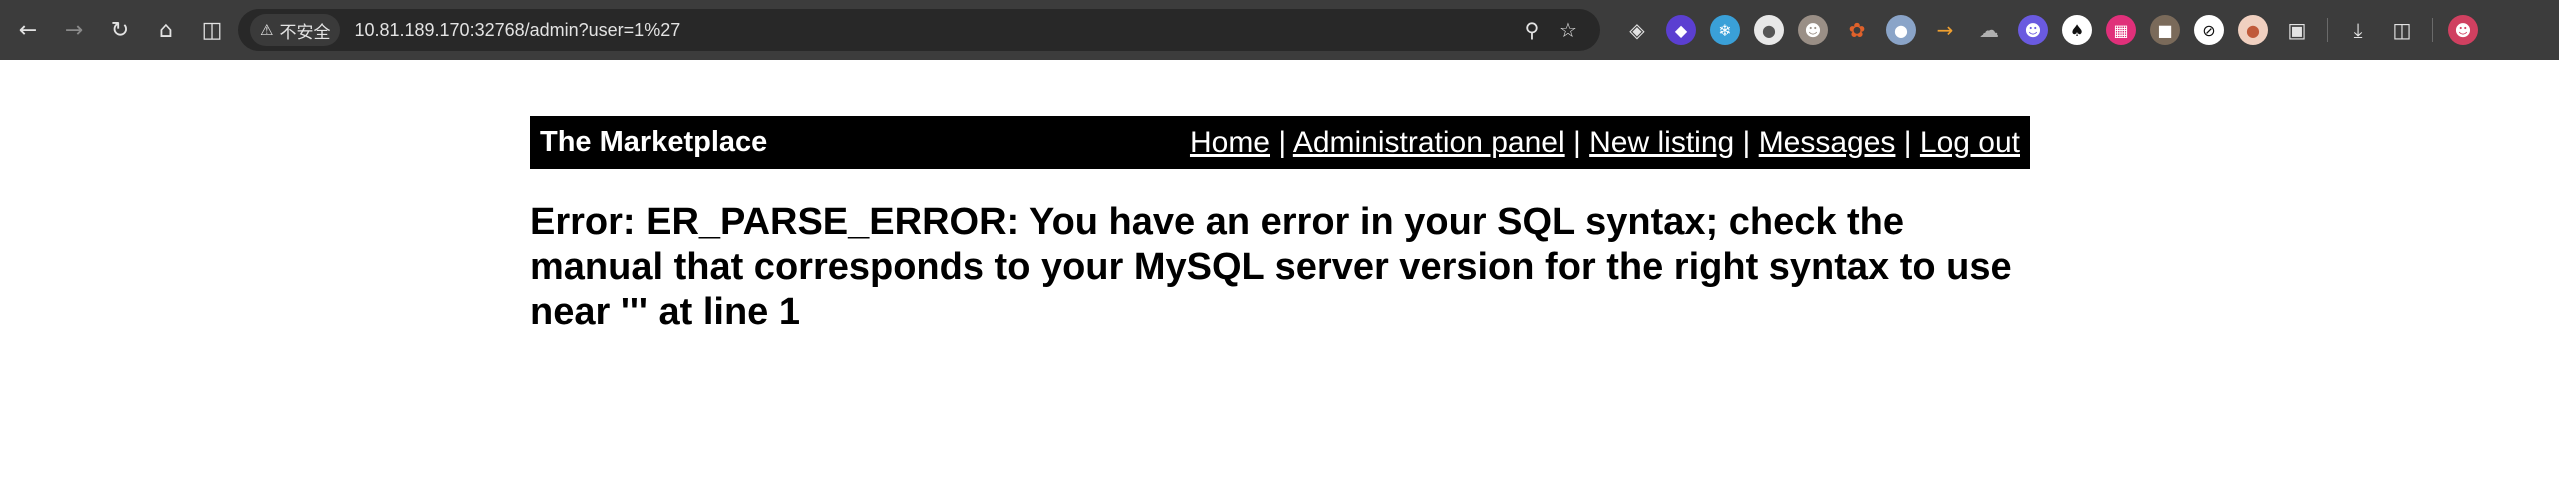  What do you see at coordinates (1637, 30) in the screenshot?
I see `extension-hat-icon: ◈` at bounding box center [1637, 30].